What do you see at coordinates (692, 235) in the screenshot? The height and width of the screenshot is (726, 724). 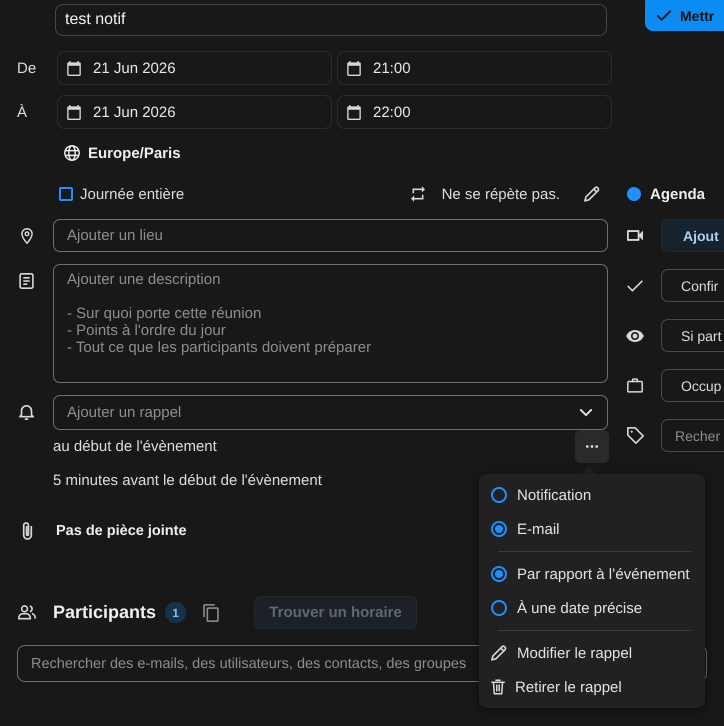 I see `video-call-button: Ajout` at bounding box center [692, 235].